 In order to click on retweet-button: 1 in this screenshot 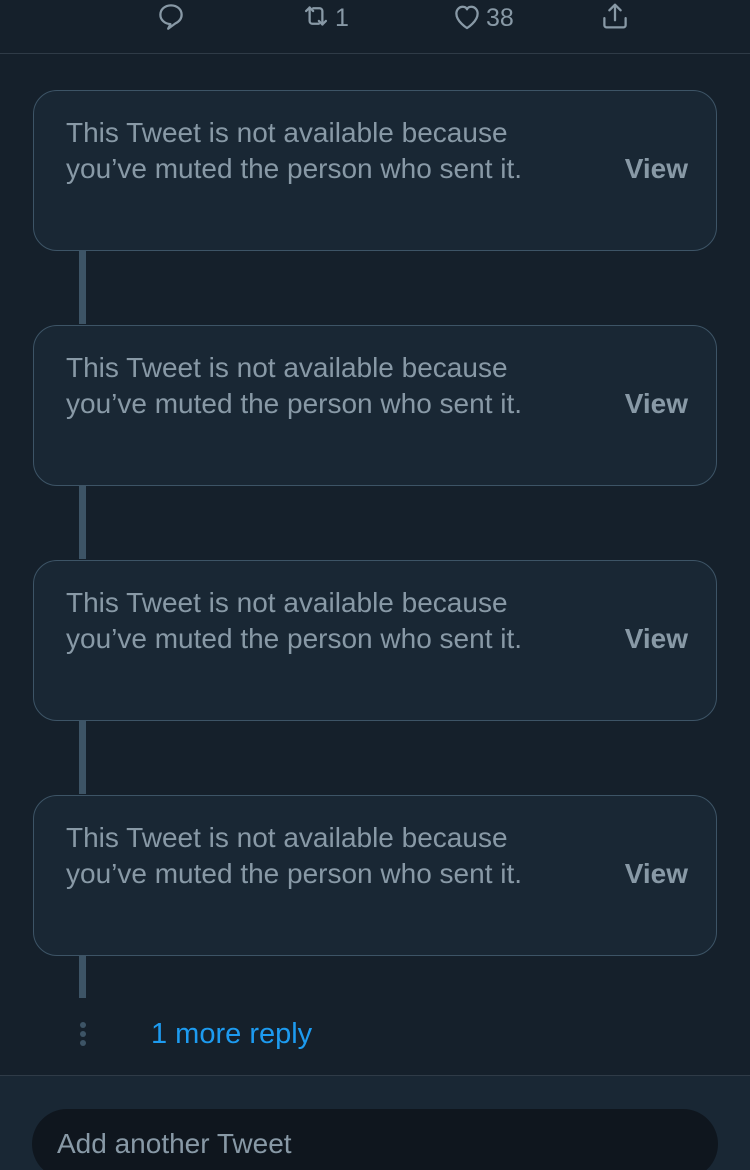, I will do `click(324, 18)`.